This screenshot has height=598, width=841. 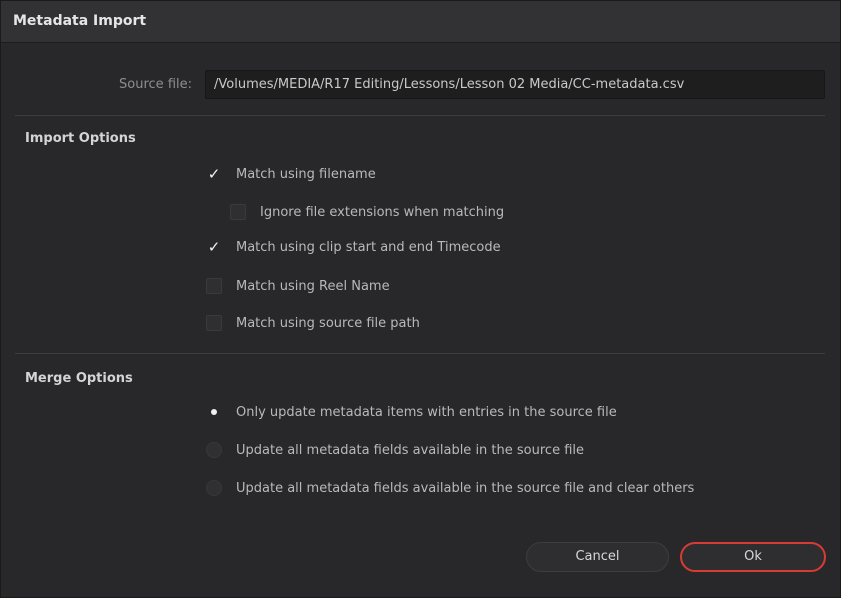 I want to click on radio-update-all-fields, so click(x=214, y=450).